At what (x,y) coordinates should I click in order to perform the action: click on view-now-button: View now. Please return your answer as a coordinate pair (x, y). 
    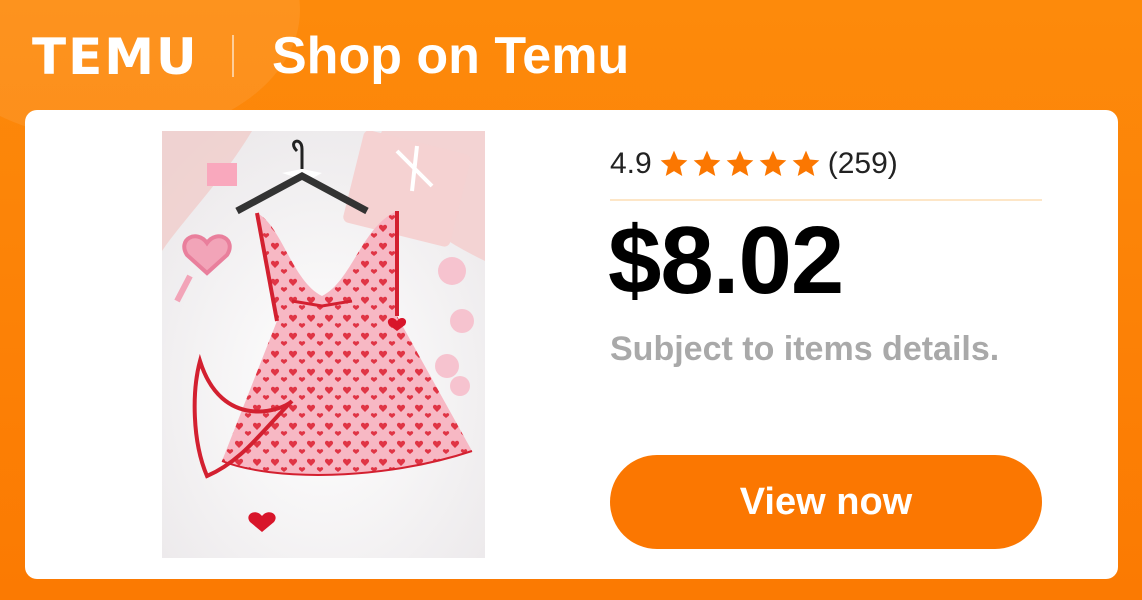
    Looking at the image, I should click on (826, 502).